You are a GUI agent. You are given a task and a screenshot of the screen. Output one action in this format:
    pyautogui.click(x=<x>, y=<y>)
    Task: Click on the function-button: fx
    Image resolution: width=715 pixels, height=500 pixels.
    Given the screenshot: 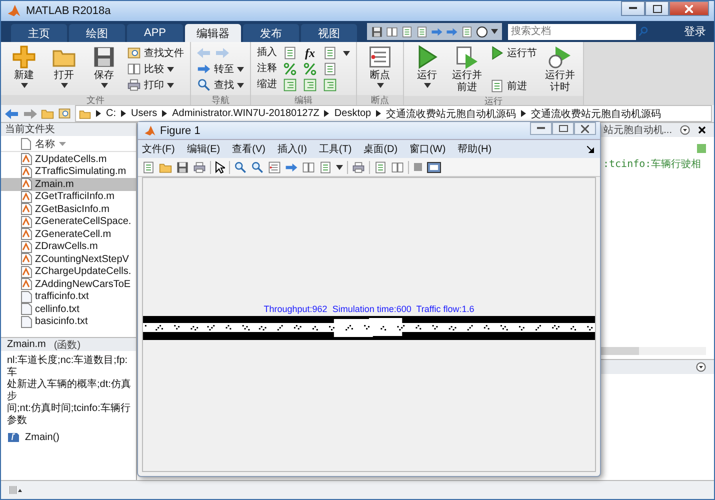 What is the action you would take?
    pyautogui.click(x=310, y=53)
    